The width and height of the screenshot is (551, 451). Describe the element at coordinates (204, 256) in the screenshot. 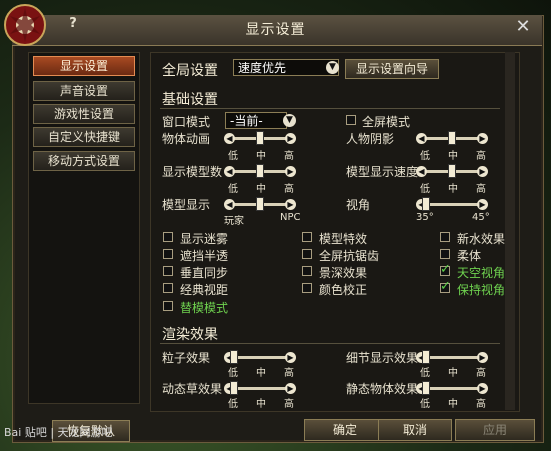

I see `option-label: 遮挡半透` at that location.